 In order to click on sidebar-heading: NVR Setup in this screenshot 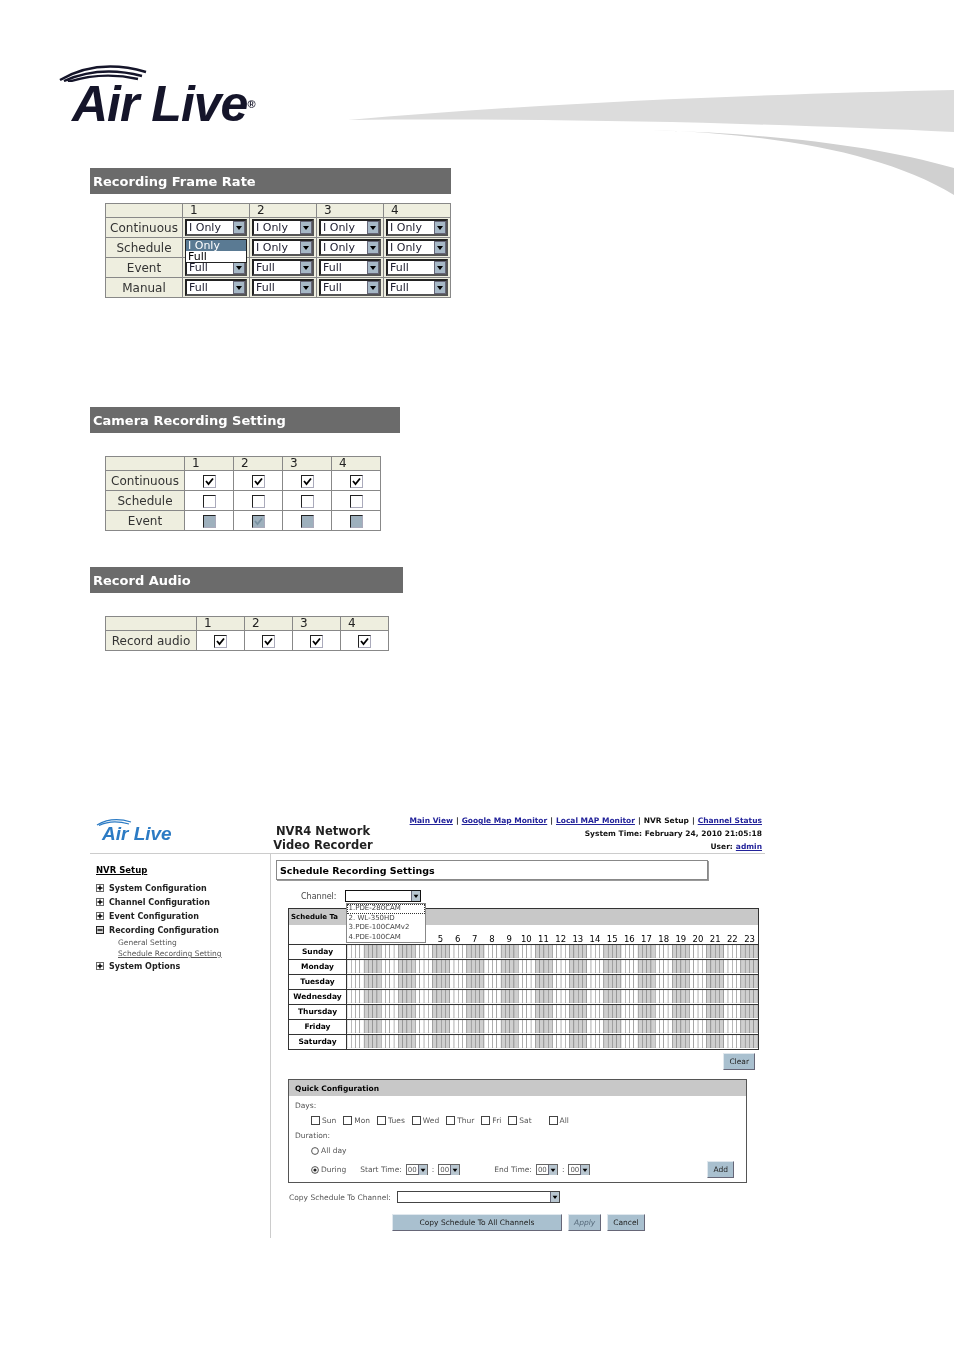, I will do `click(122, 870)`.